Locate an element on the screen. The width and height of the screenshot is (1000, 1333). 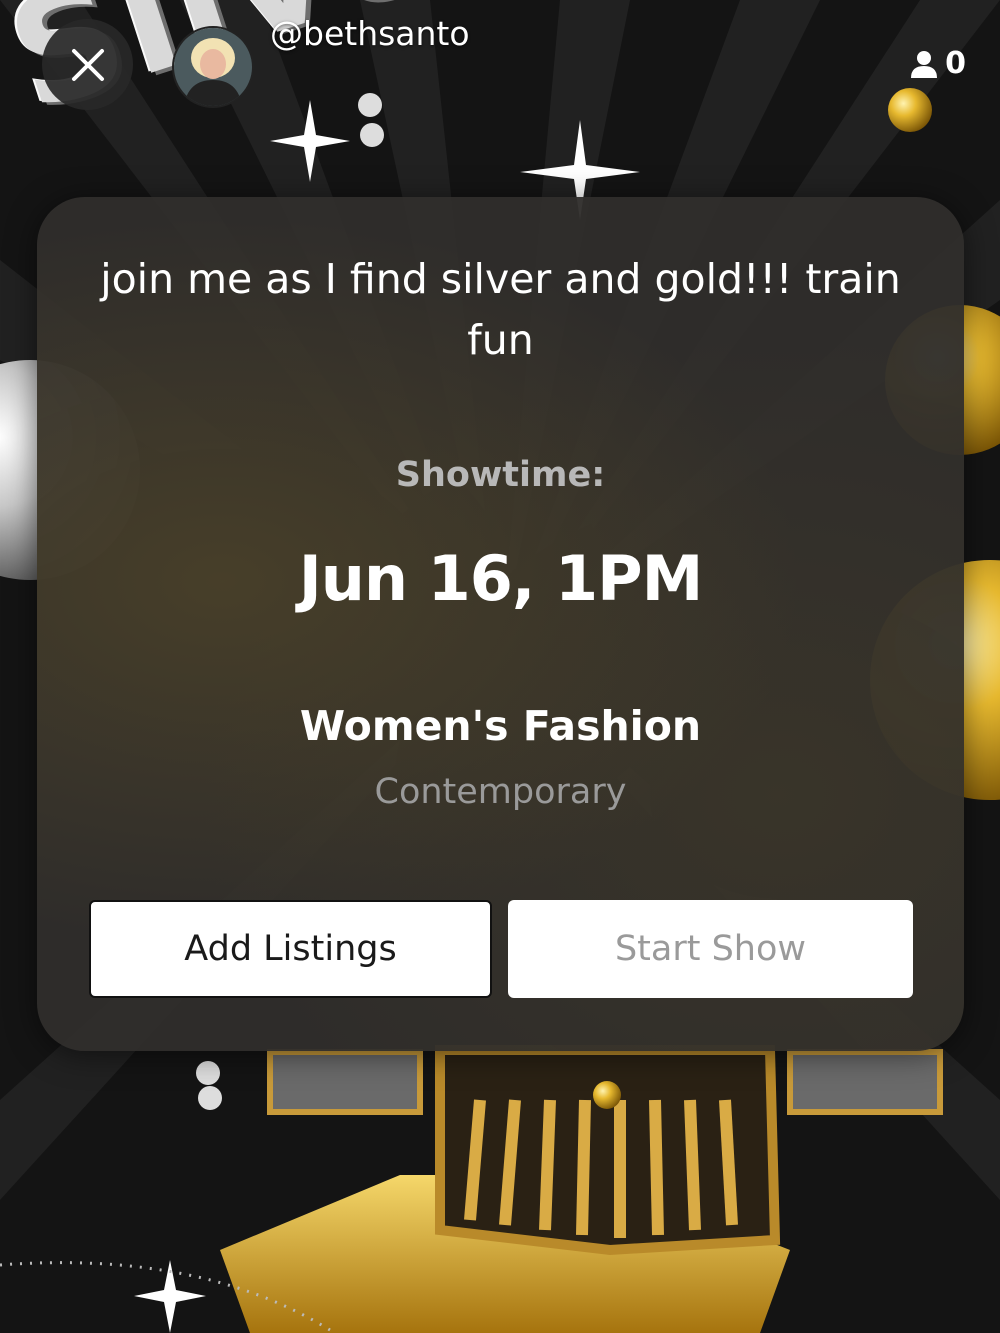
show-subcategory: Contemporary is located at coordinates (500, 792).